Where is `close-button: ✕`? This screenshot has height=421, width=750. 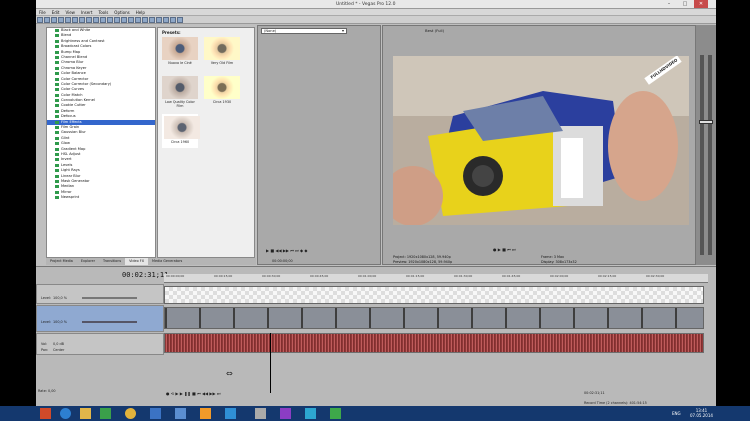
close-button: ✕ is located at coordinates (701, 4).